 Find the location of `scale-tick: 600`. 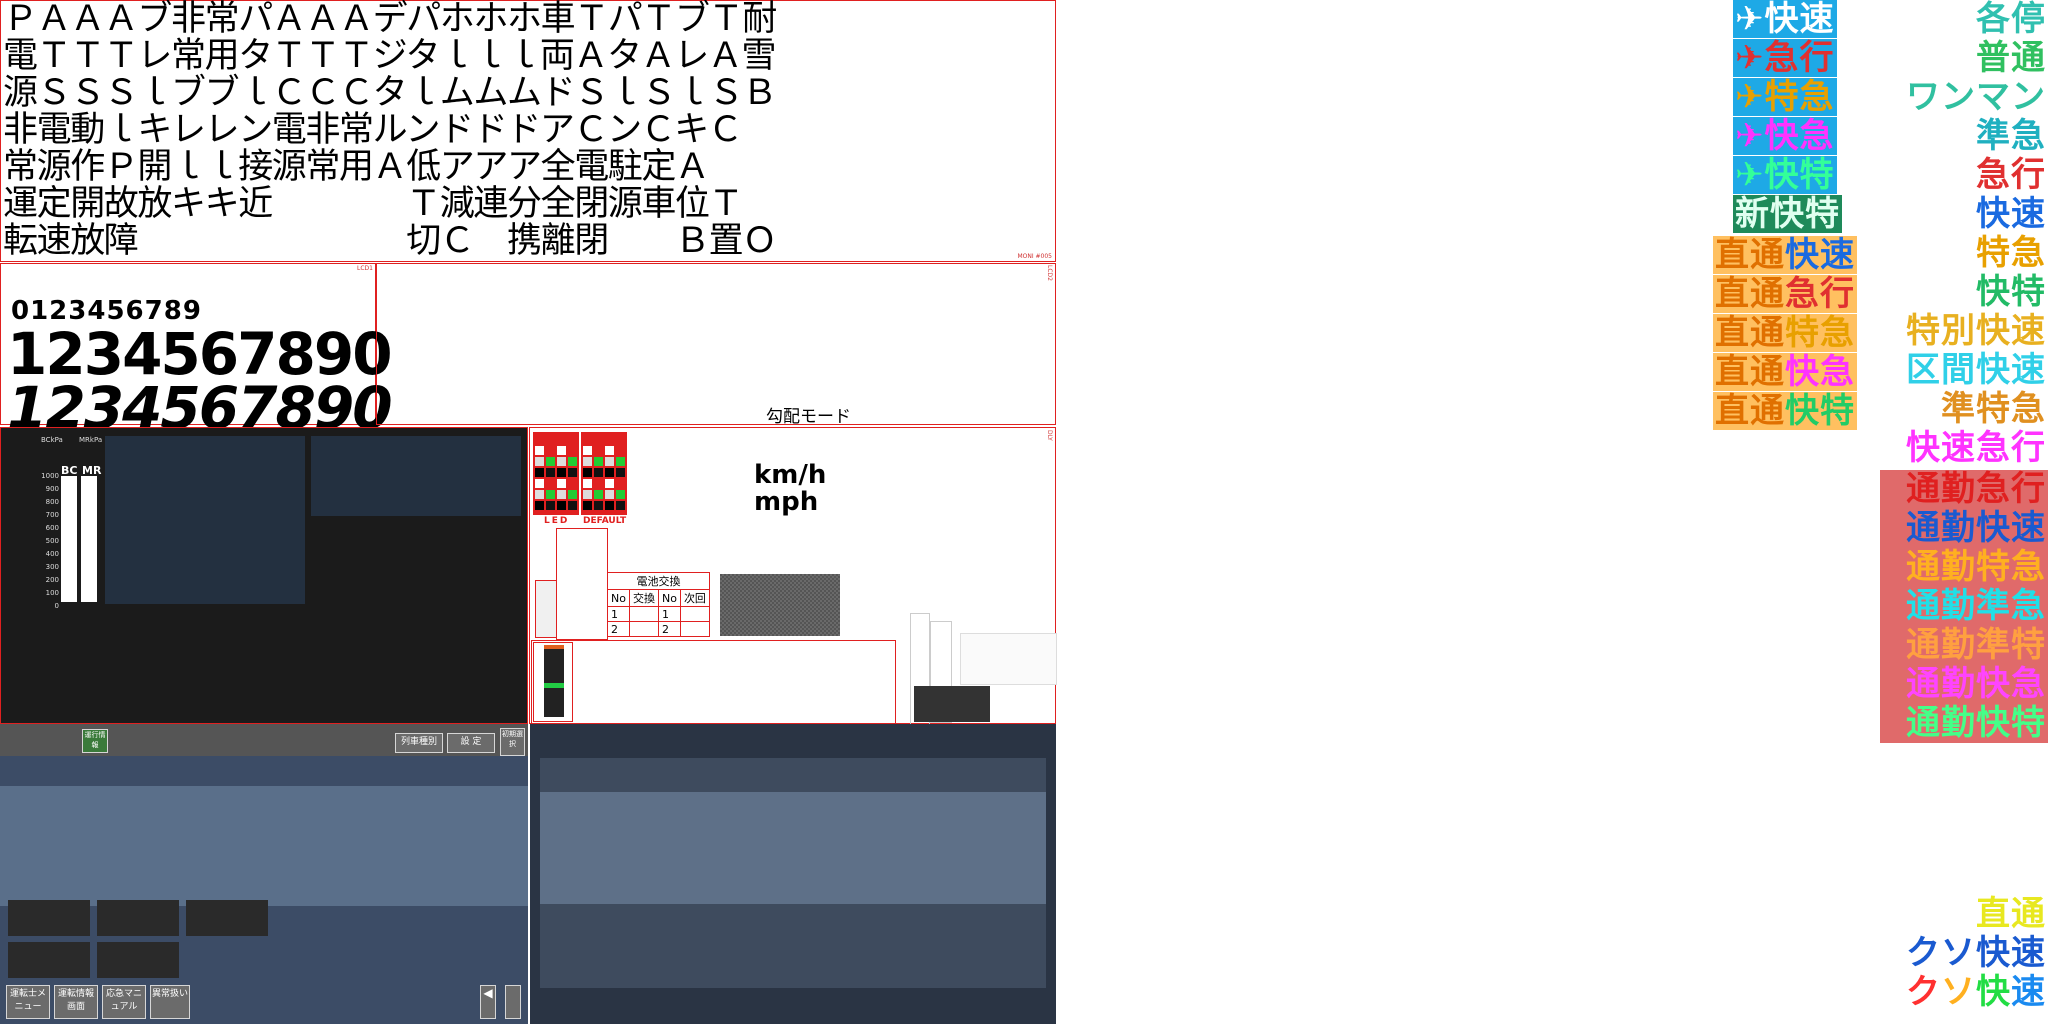

scale-tick: 600 is located at coordinates (52, 528).